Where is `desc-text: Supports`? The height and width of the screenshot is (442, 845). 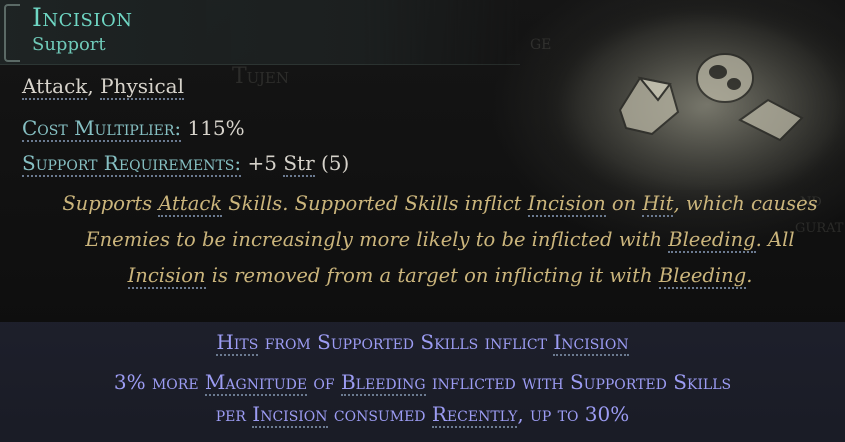
desc-text: Supports is located at coordinates (107, 203).